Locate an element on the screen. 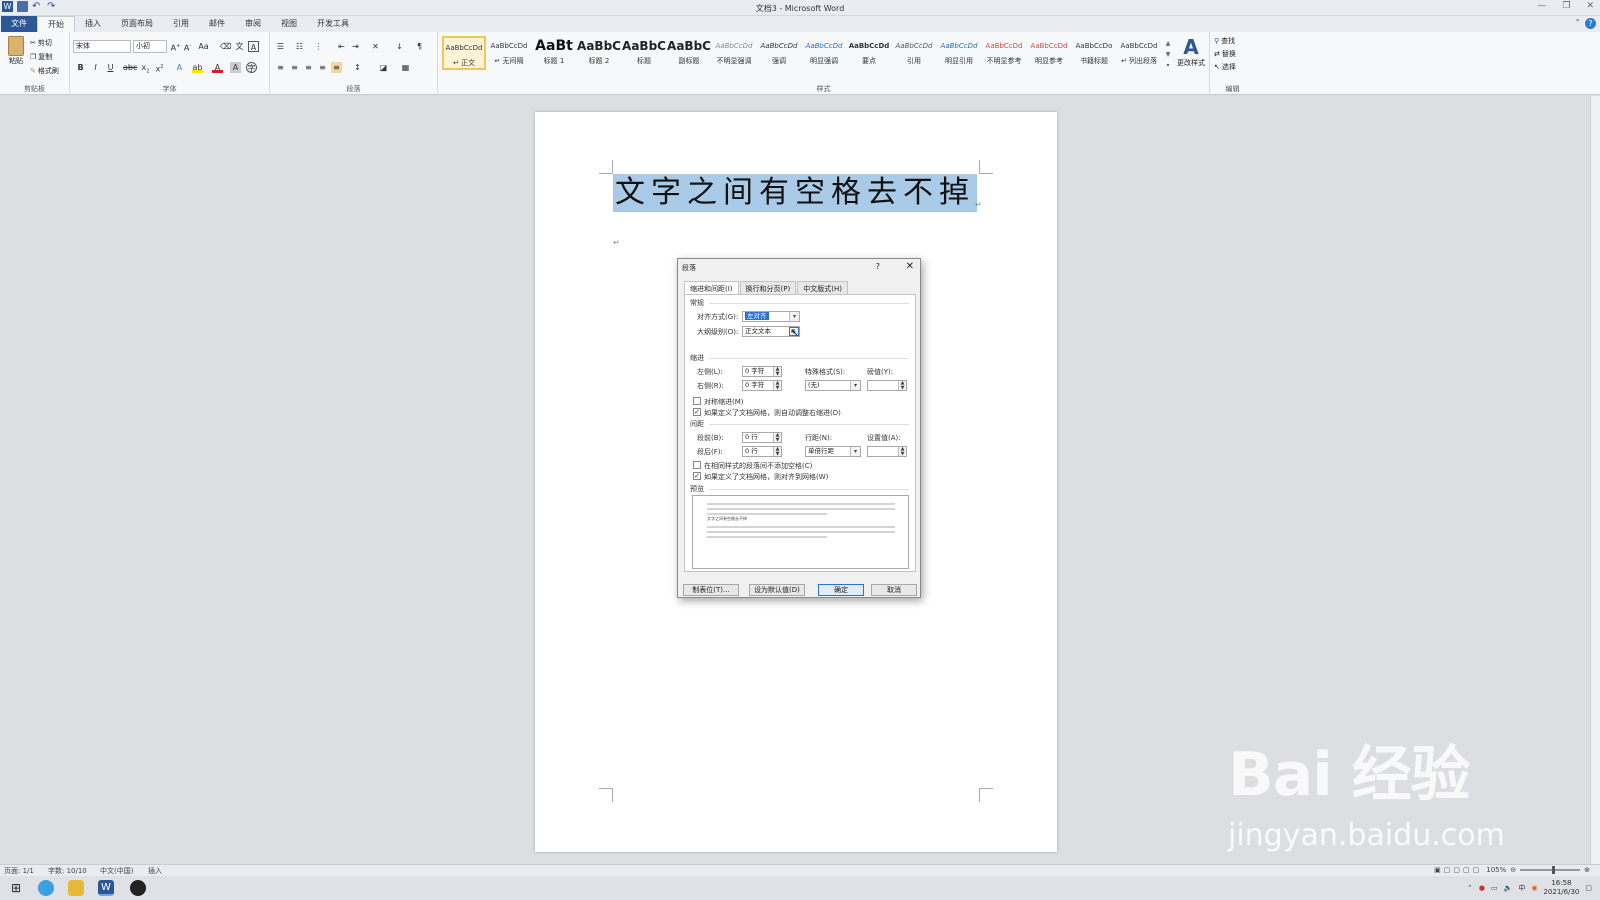  align-right-icon: ≡ is located at coordinates (308, 67).